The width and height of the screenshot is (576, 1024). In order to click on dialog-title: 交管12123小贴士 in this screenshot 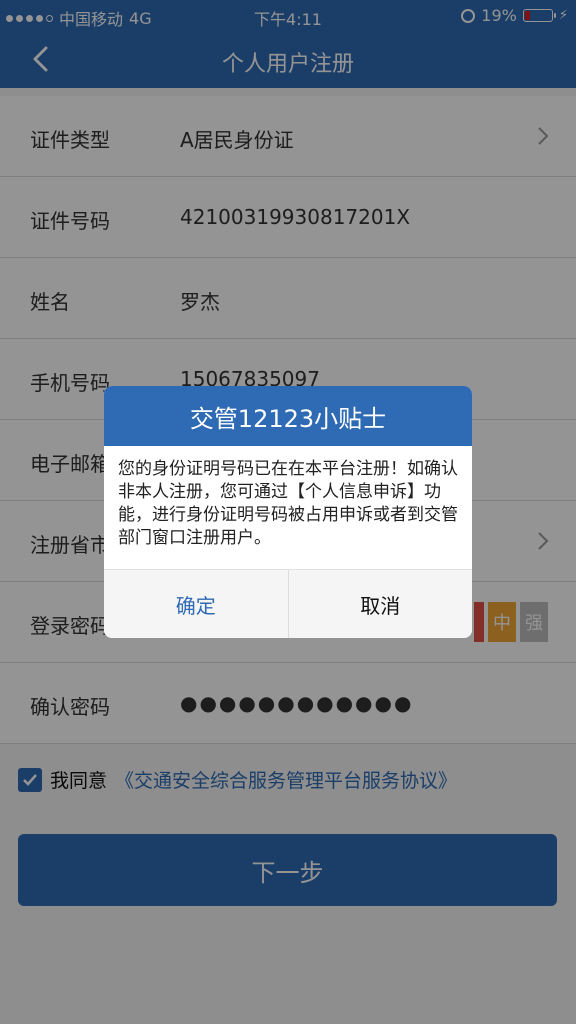, I will do `click(288, 416)`.